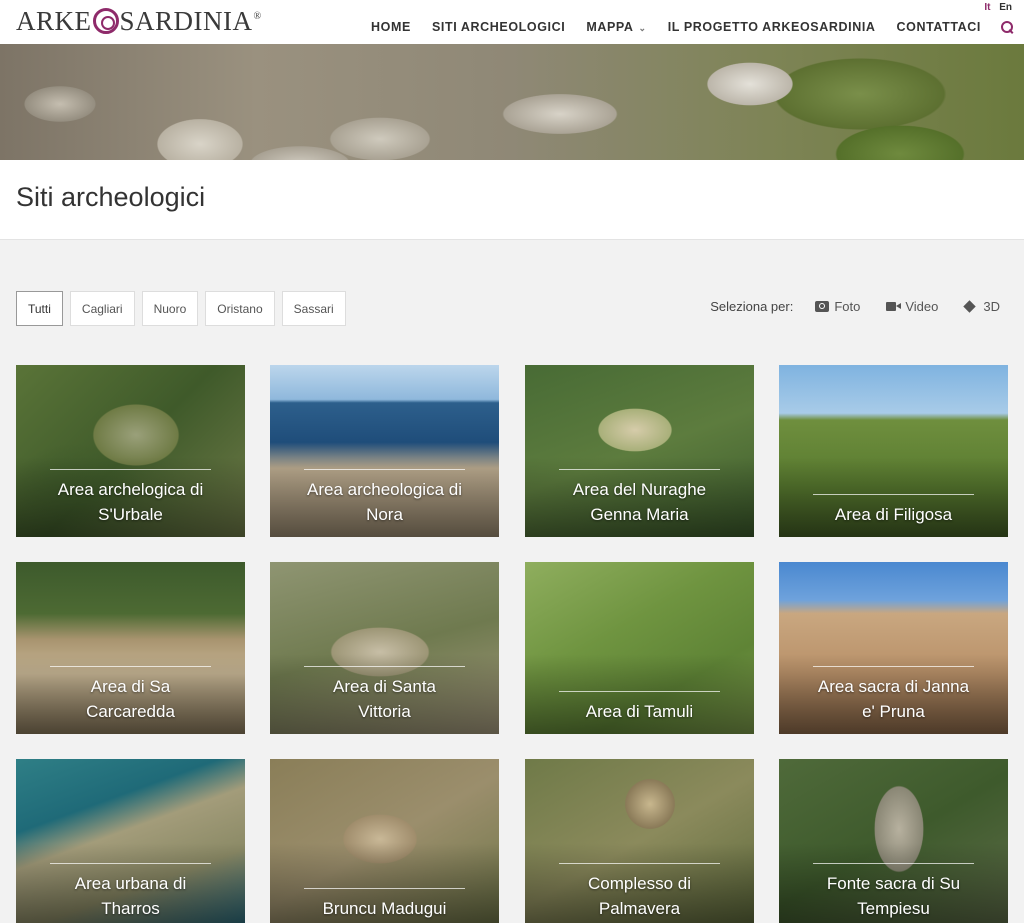  I want to click on site-logo: ARKE SARDINIA ®, so click(139, 21).